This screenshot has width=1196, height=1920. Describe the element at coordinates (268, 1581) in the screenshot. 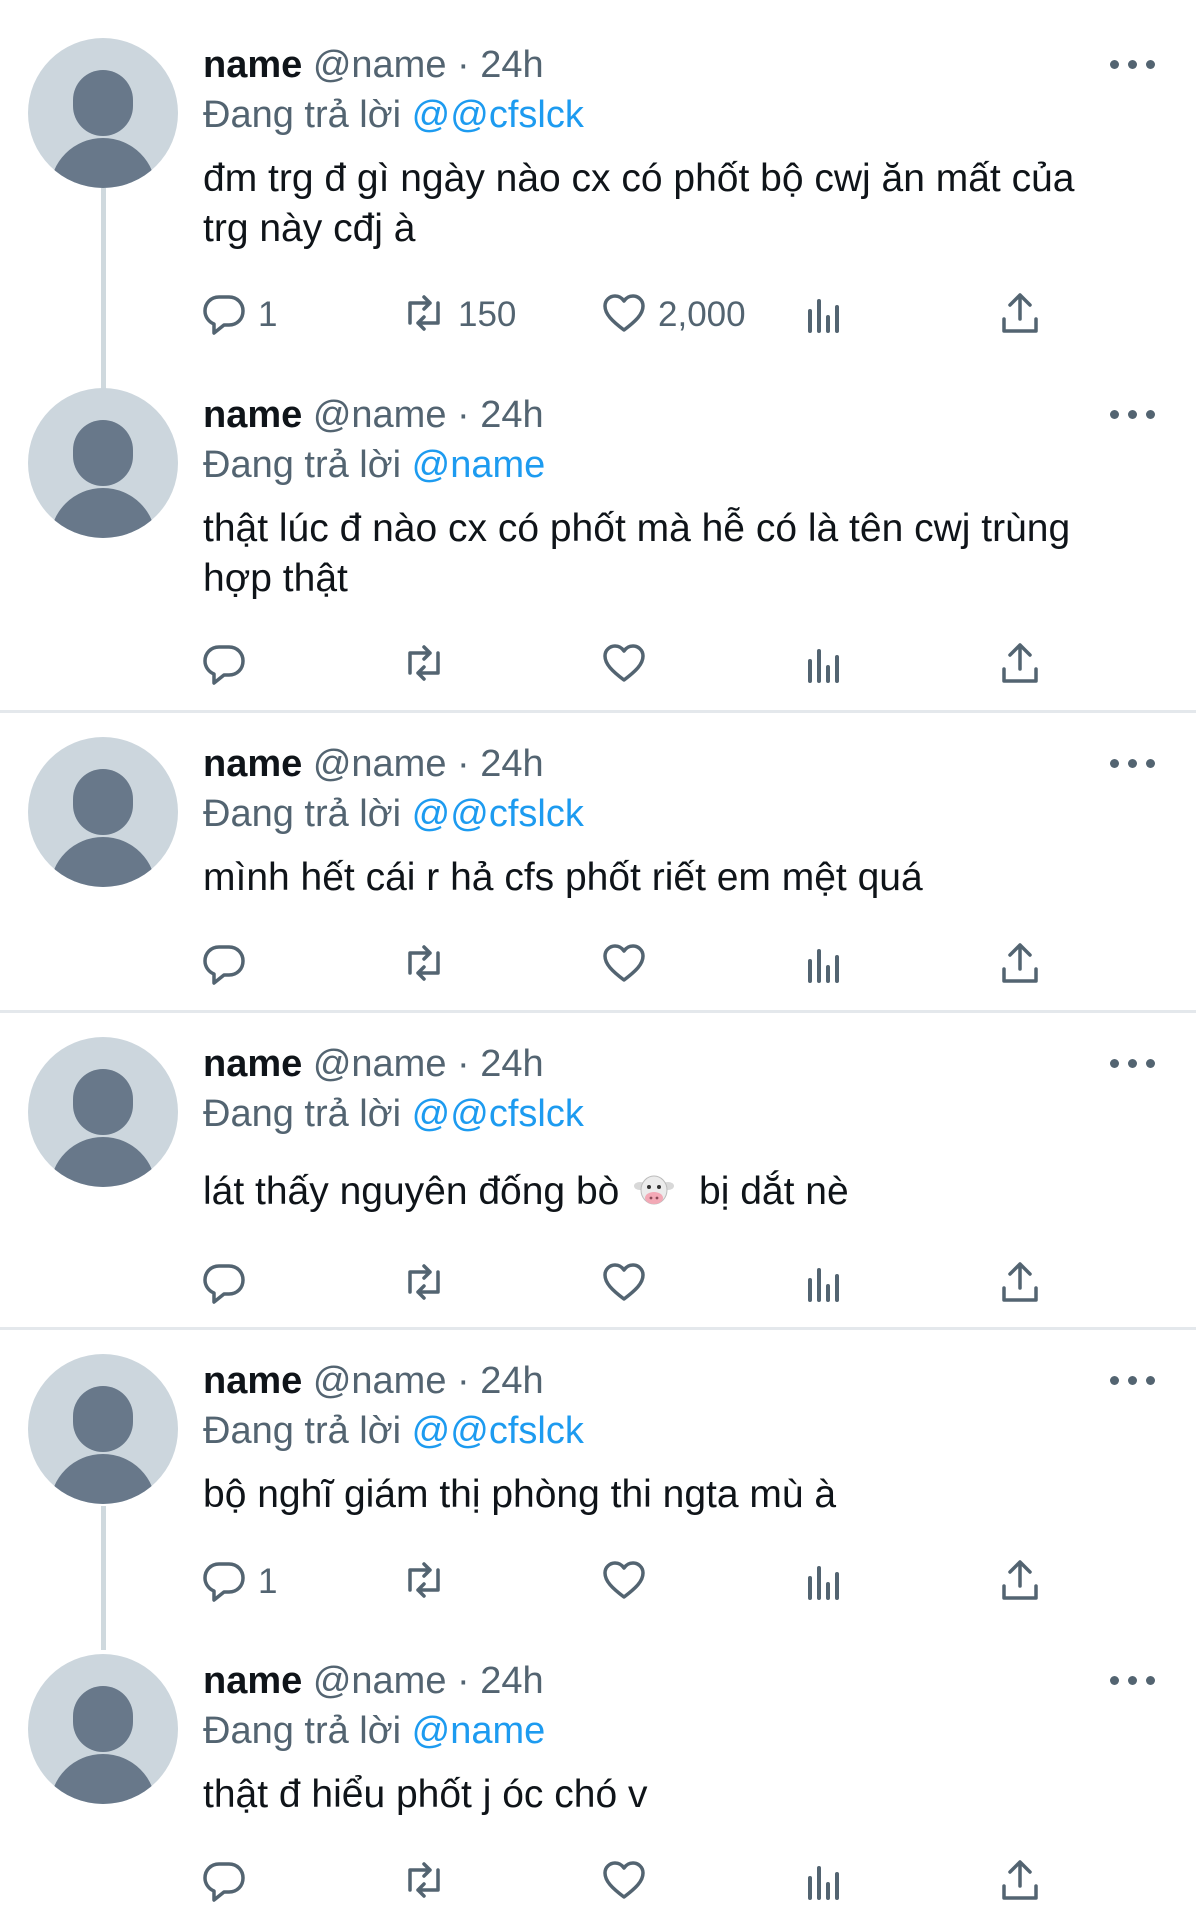

I see `reply-count: 1` at that location.